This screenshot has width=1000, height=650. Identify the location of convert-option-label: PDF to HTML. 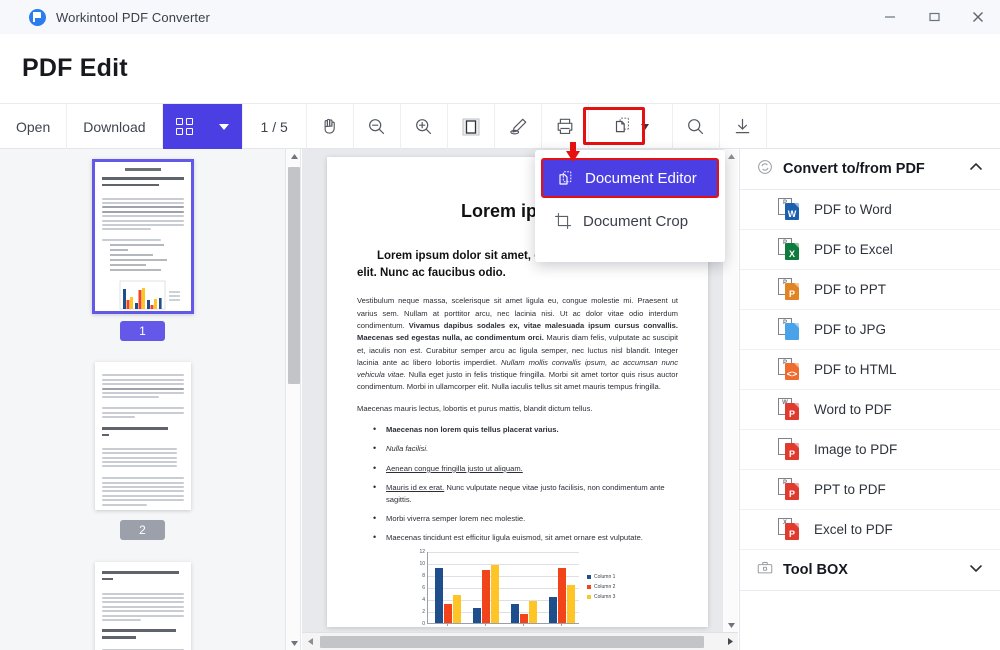
(855, 369).